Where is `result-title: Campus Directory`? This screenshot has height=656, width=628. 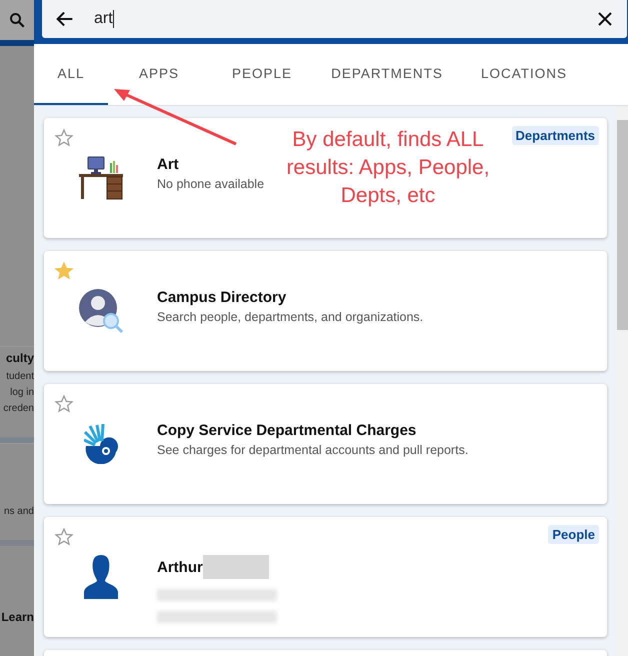
result-title: Campus Directory is located at coordinates (221, 297).